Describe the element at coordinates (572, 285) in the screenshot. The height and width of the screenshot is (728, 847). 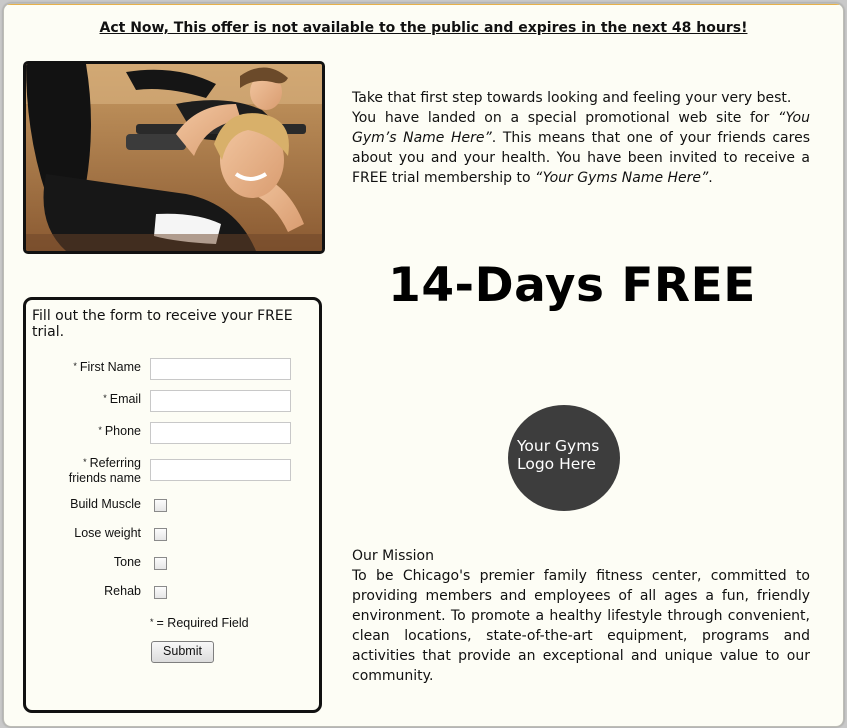
I see `free-trial-offer: 14-Days FREE` at that location.